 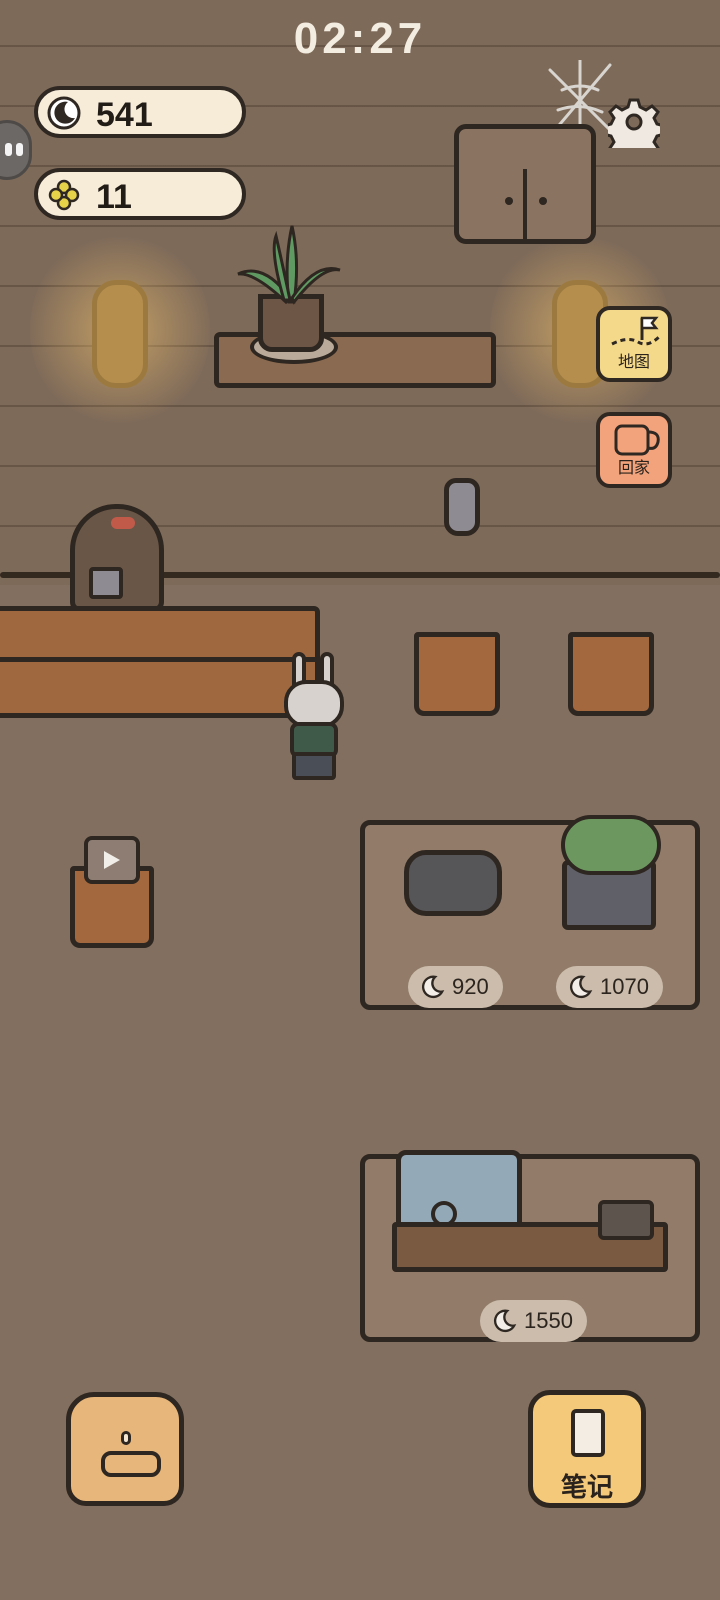 I want to click on assistant-eye-right, so click(x=19, y=149).